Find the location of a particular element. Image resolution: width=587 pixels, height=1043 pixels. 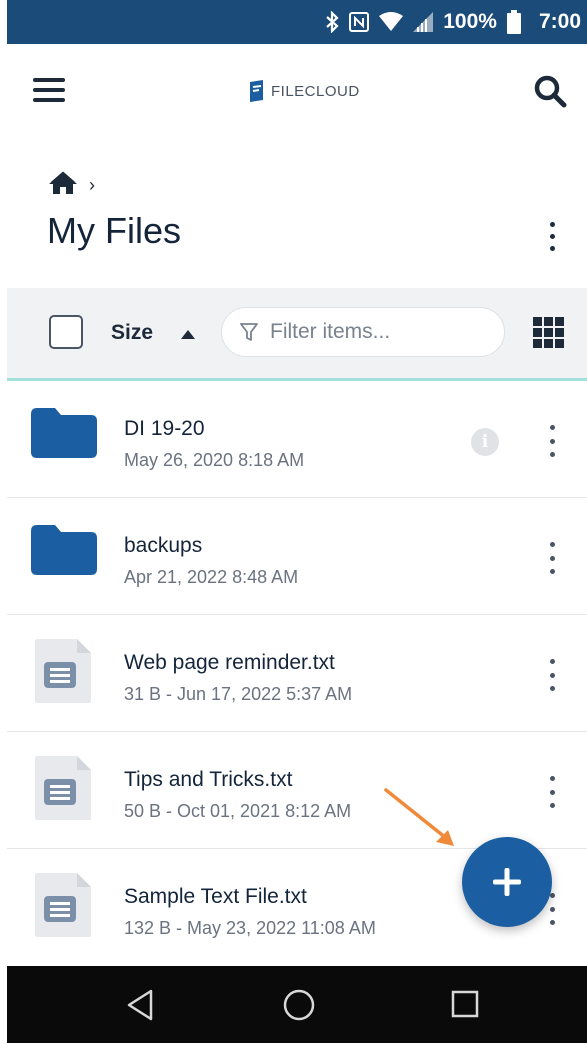

item-meta: 132 B - May 23, 2022 11:08 AM is located at coordinates (250, 928).